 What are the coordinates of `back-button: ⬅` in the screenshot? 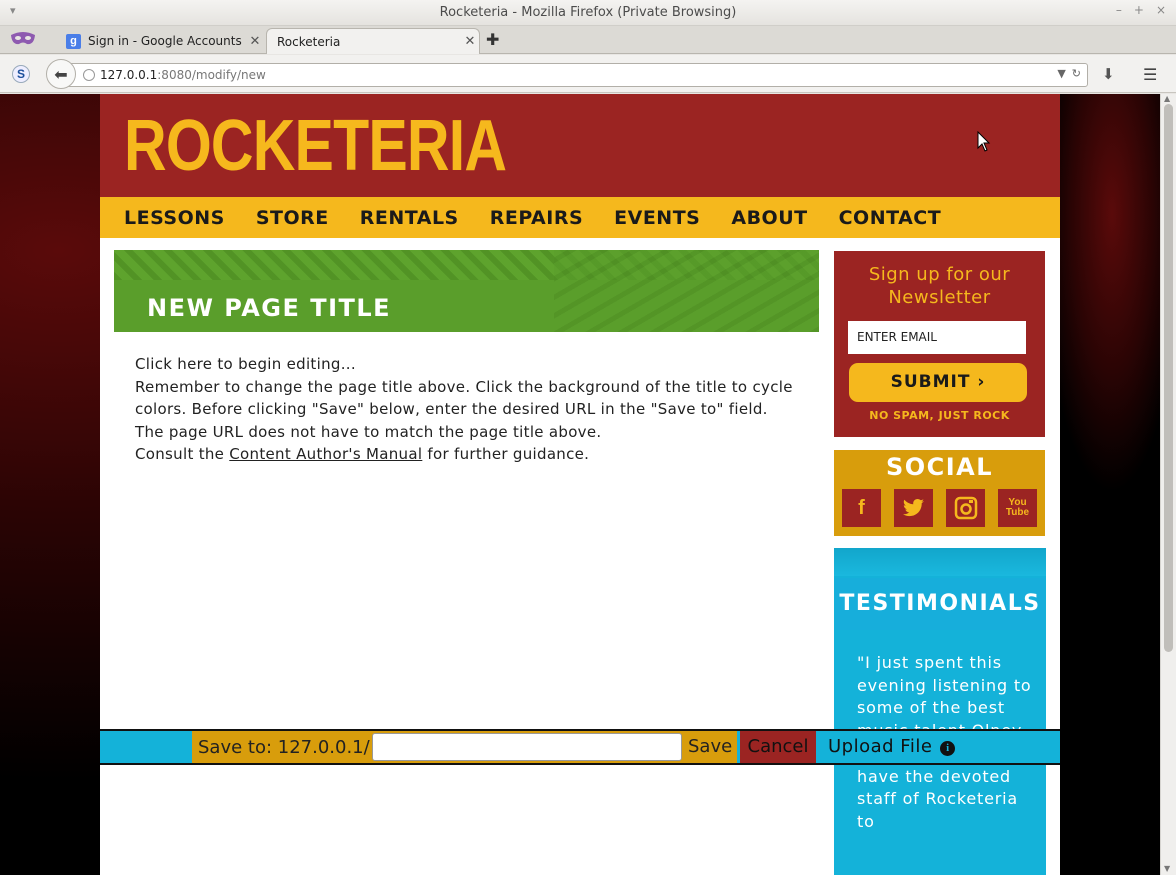 It's located at (61, 74).